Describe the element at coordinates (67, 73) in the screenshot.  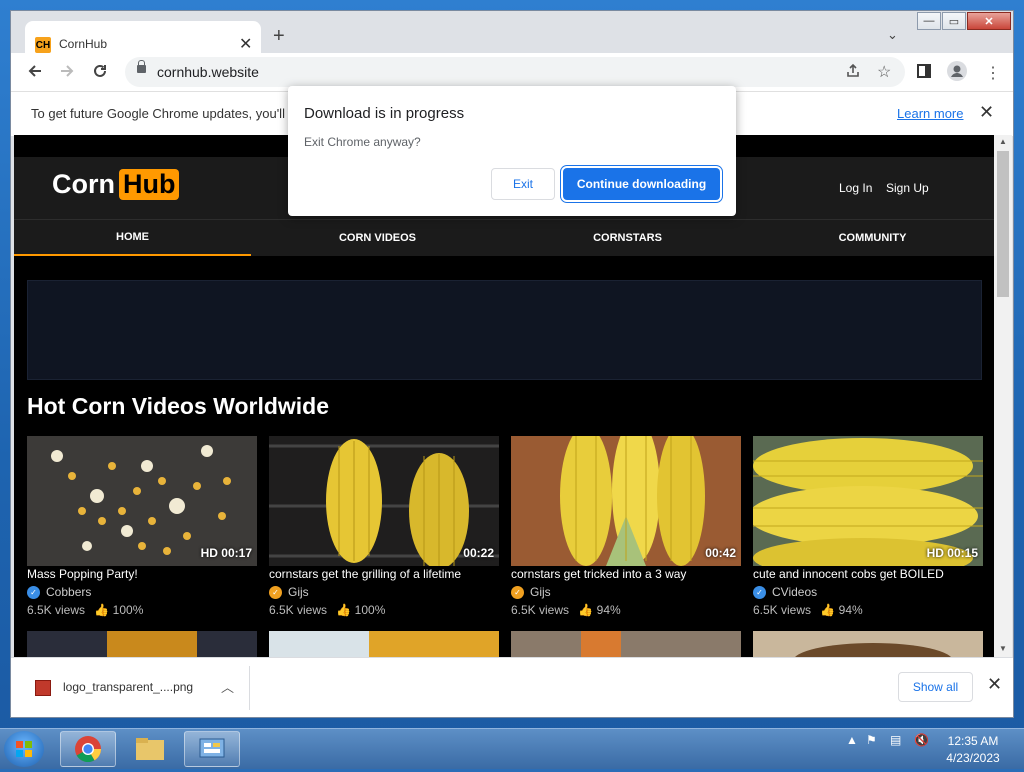
I see `forward-arrow-icon` at that location.